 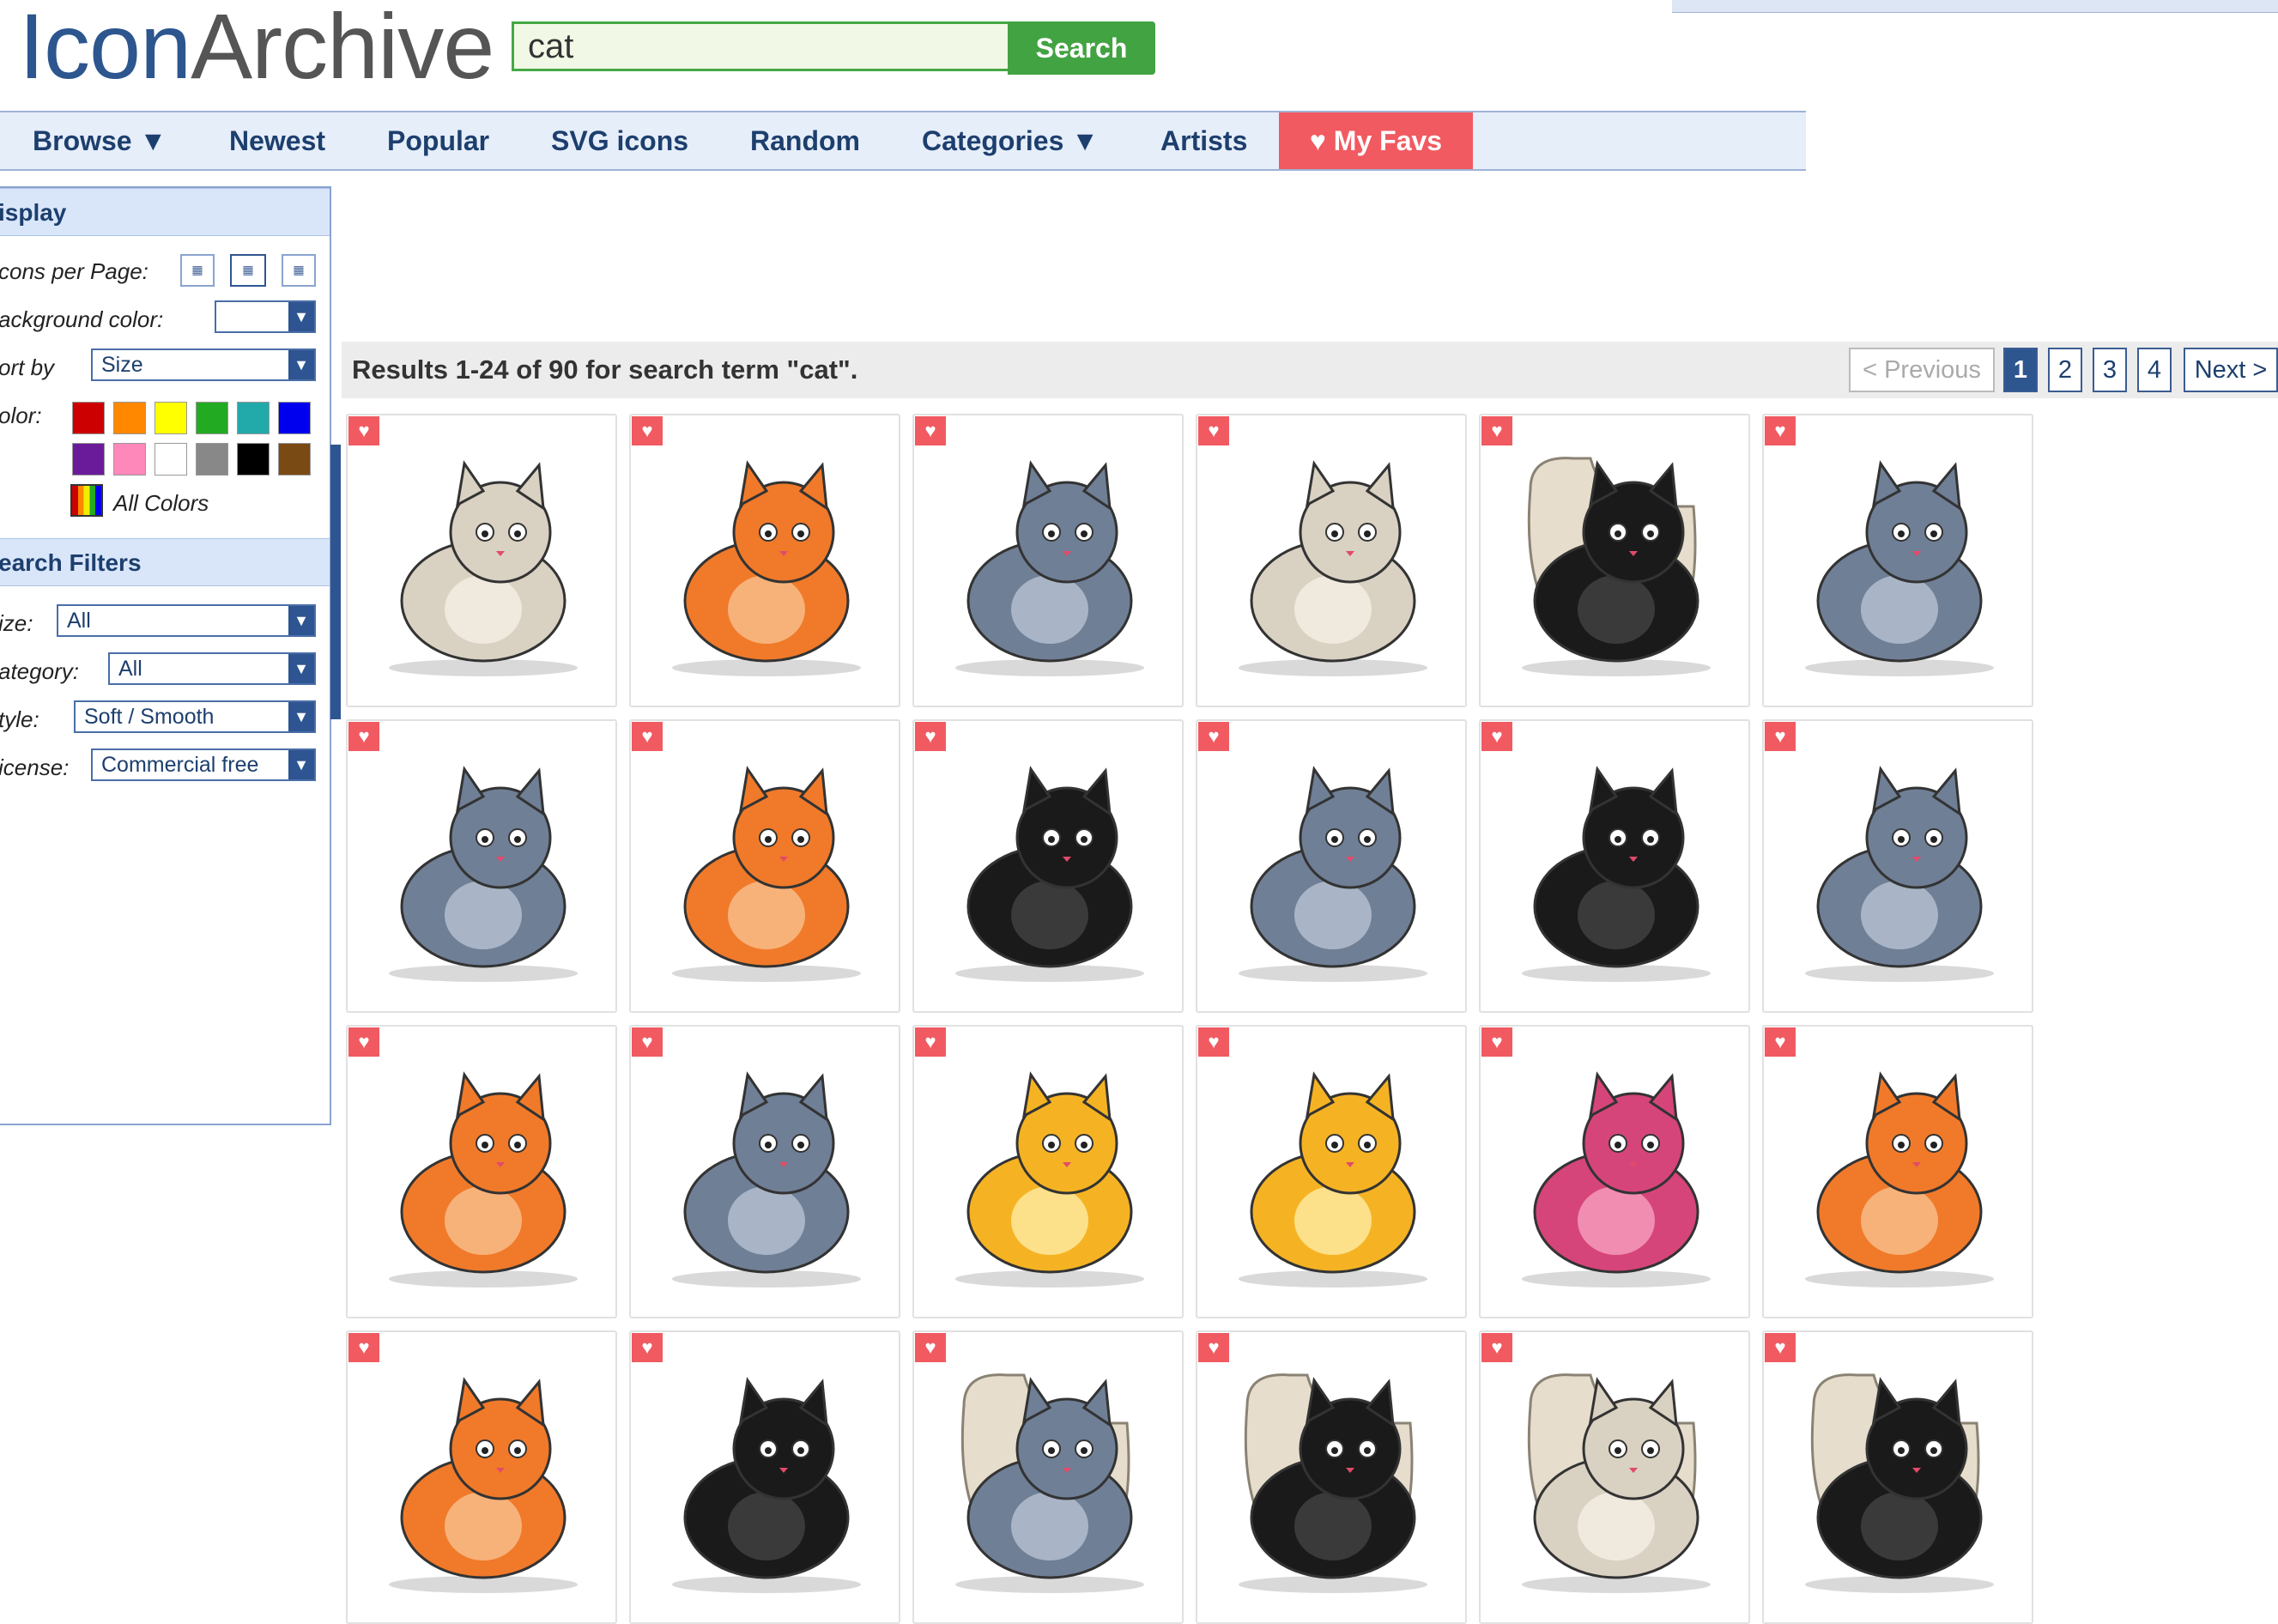 I want to click on nav-browse: Browse ▼, so click(x=100, y=140).